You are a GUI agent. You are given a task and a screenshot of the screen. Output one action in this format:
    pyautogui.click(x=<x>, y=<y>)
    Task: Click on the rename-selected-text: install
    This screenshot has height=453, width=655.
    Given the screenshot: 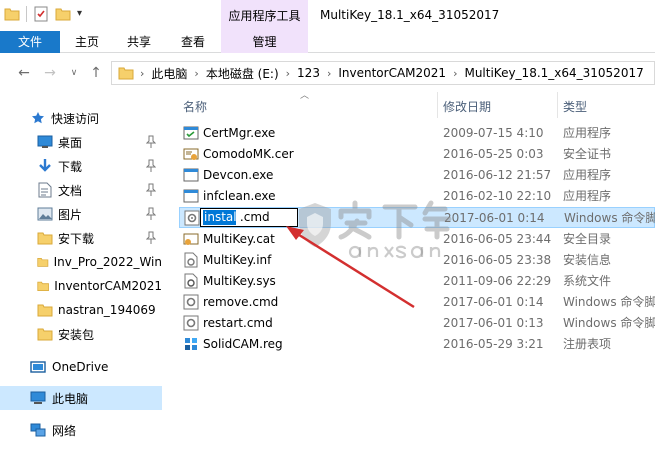 What is the action you would take?
    pyautogui.click(x=222, y=217)
    